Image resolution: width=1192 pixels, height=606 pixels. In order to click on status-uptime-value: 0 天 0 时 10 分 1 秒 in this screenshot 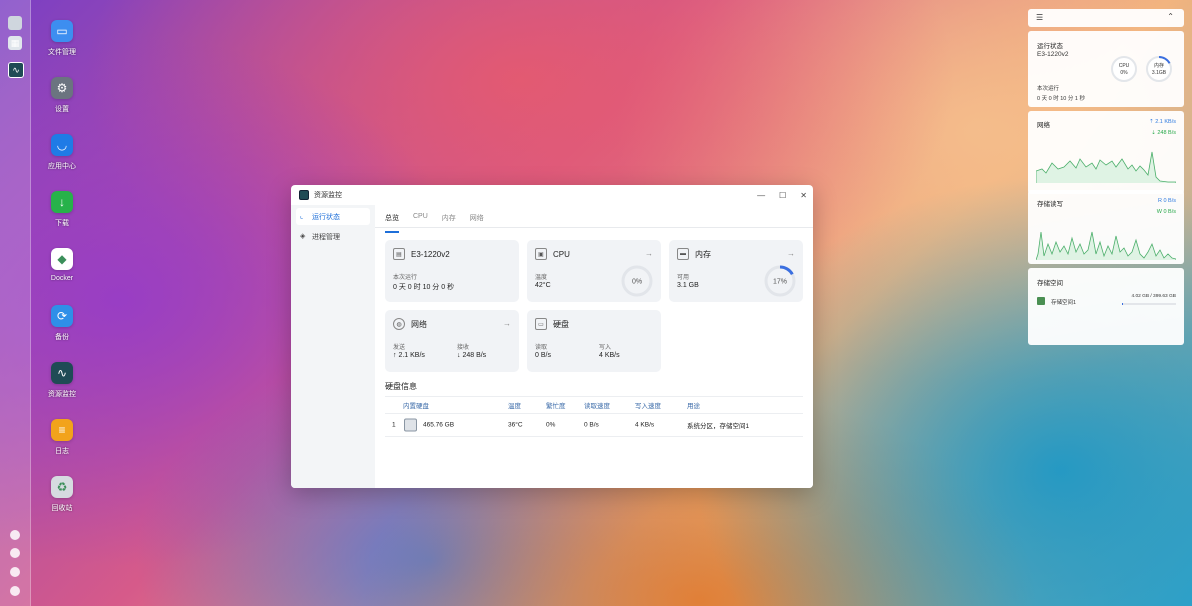, I will do `click(1061, 99)`.